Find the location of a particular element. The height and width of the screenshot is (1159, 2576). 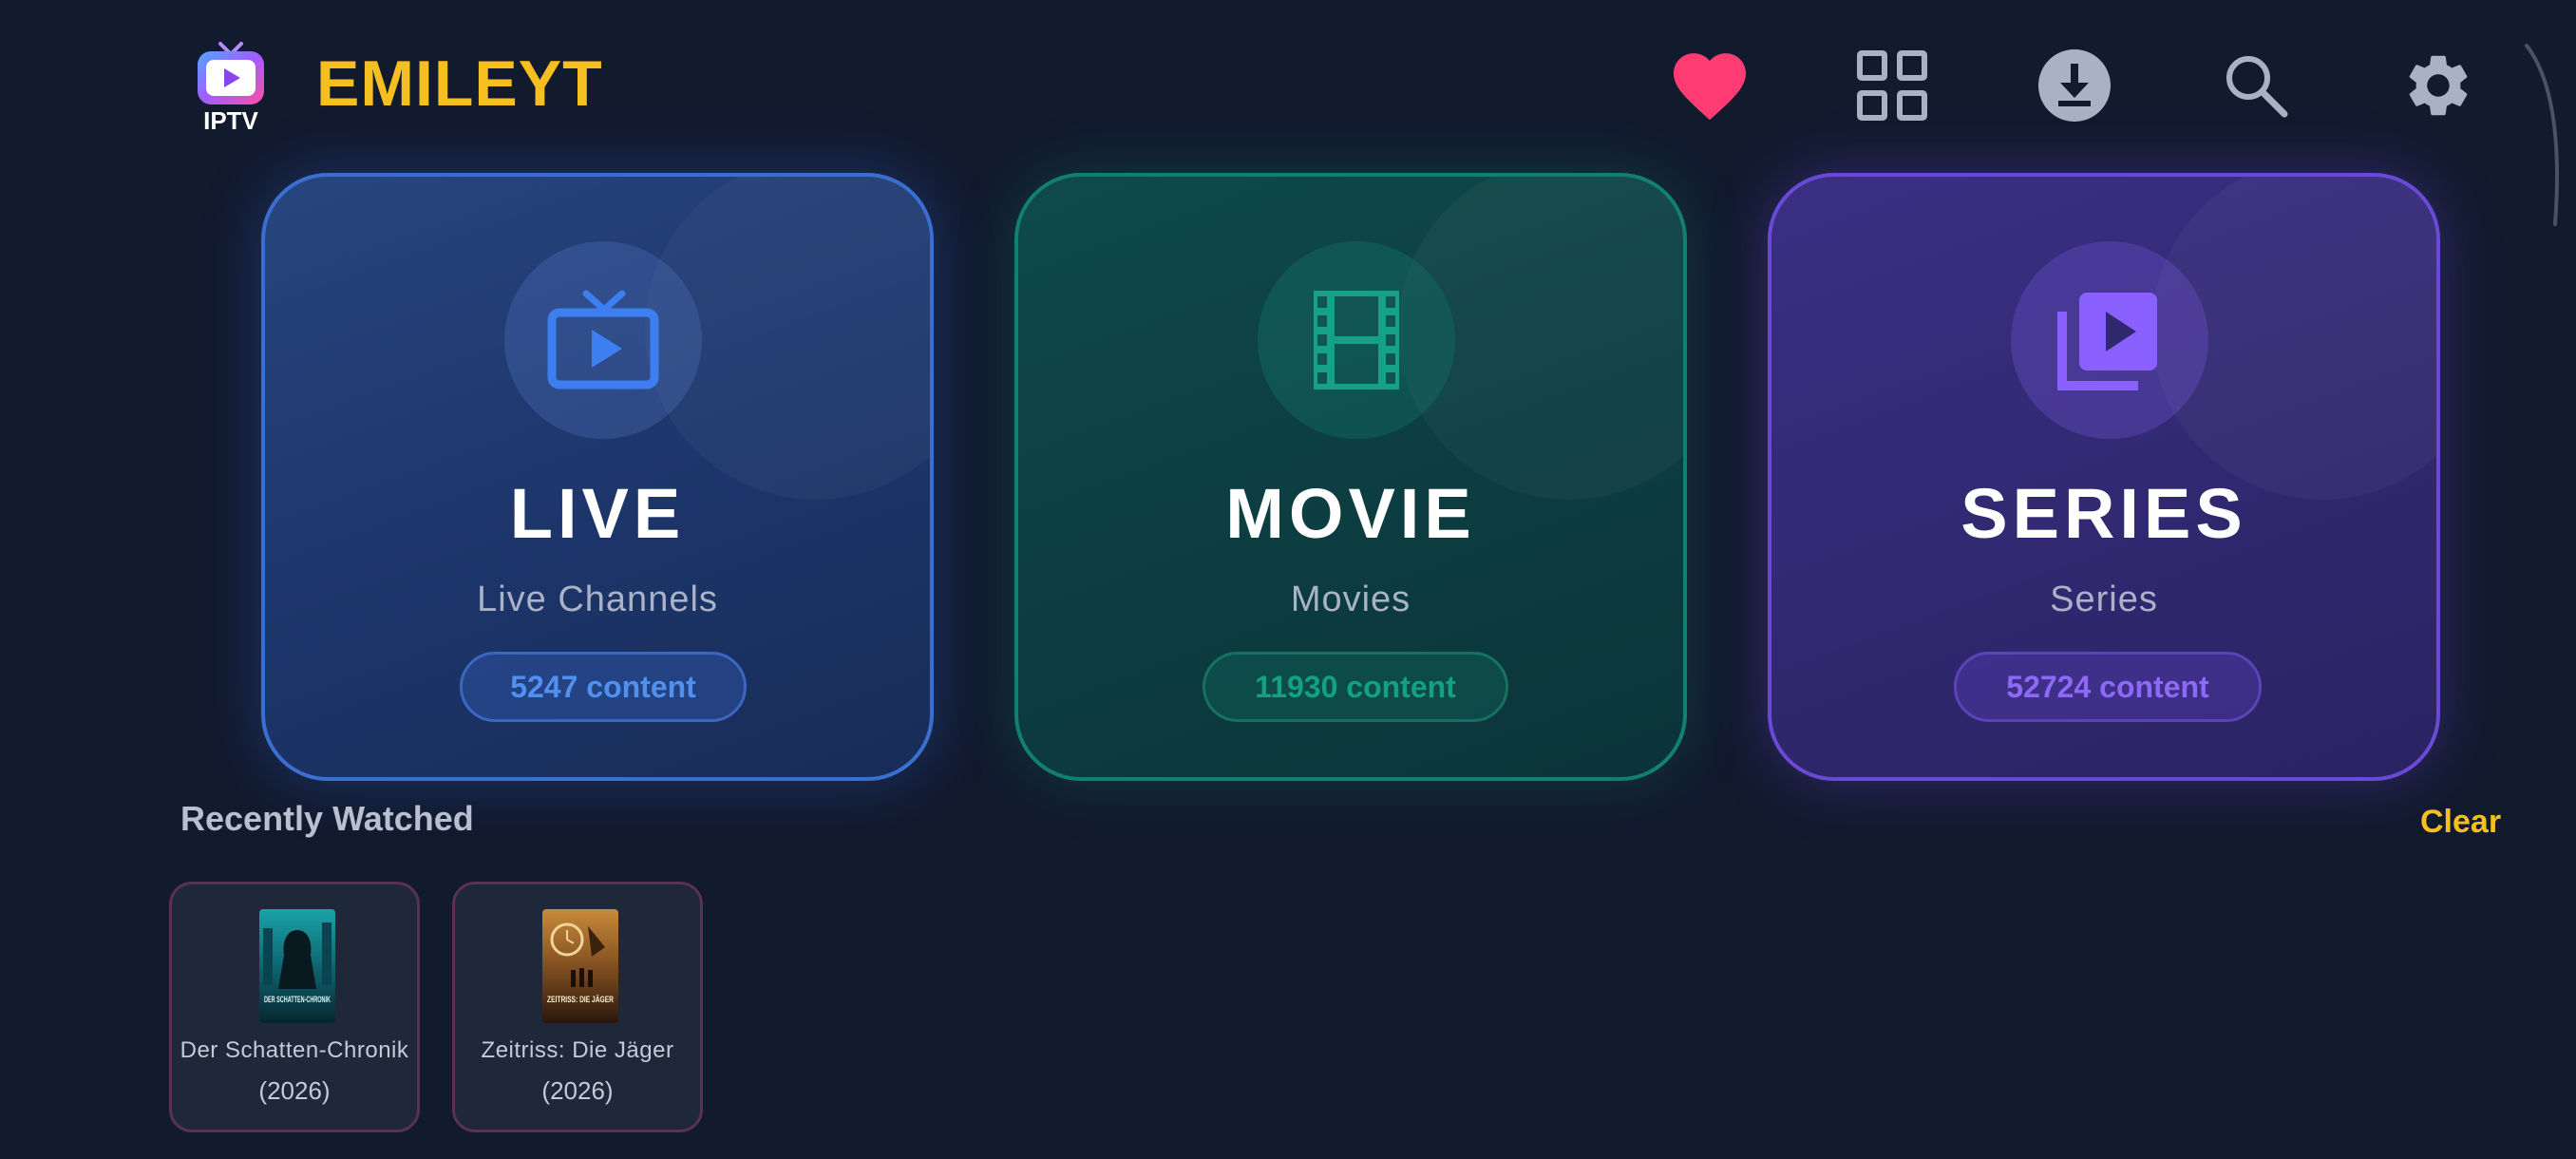

app-logo: IPTV is located at coordinates (231, 86).